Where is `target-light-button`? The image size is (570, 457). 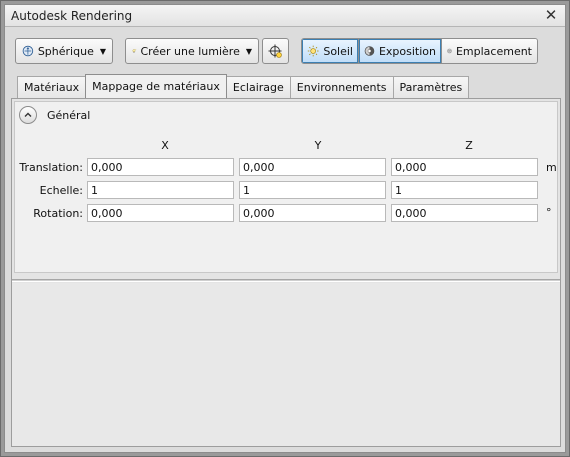
target-light-button is located at coordinates (275, 51).